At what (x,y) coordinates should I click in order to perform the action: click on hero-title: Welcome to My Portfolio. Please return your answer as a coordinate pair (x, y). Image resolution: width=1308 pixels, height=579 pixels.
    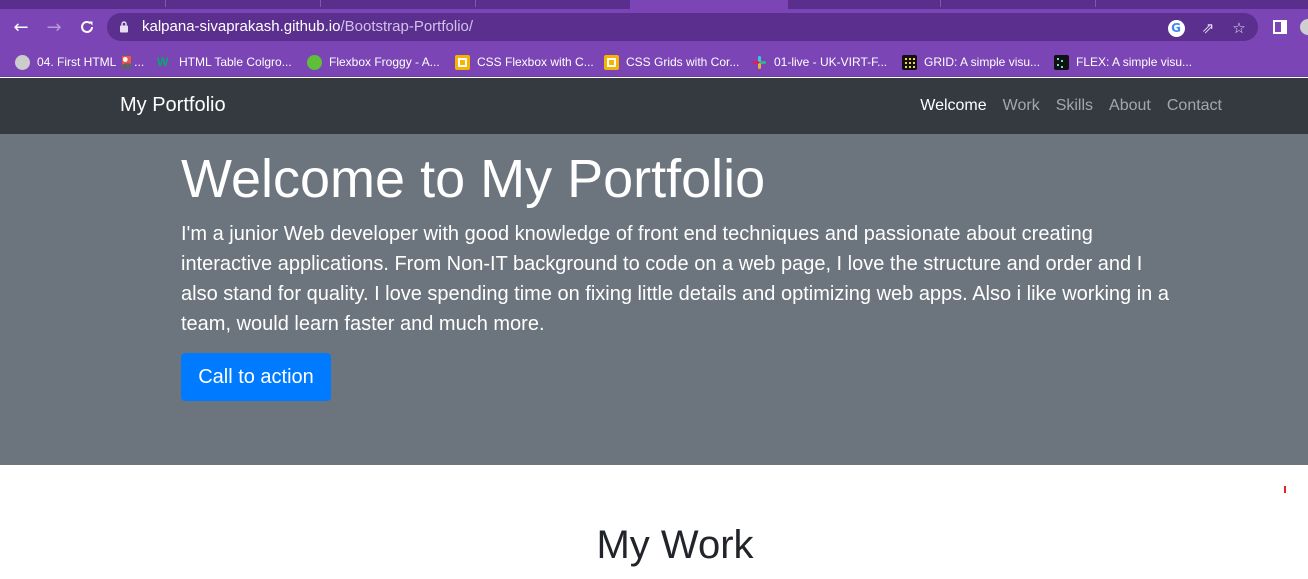
    Looking at the image, I should click on (473, 179).